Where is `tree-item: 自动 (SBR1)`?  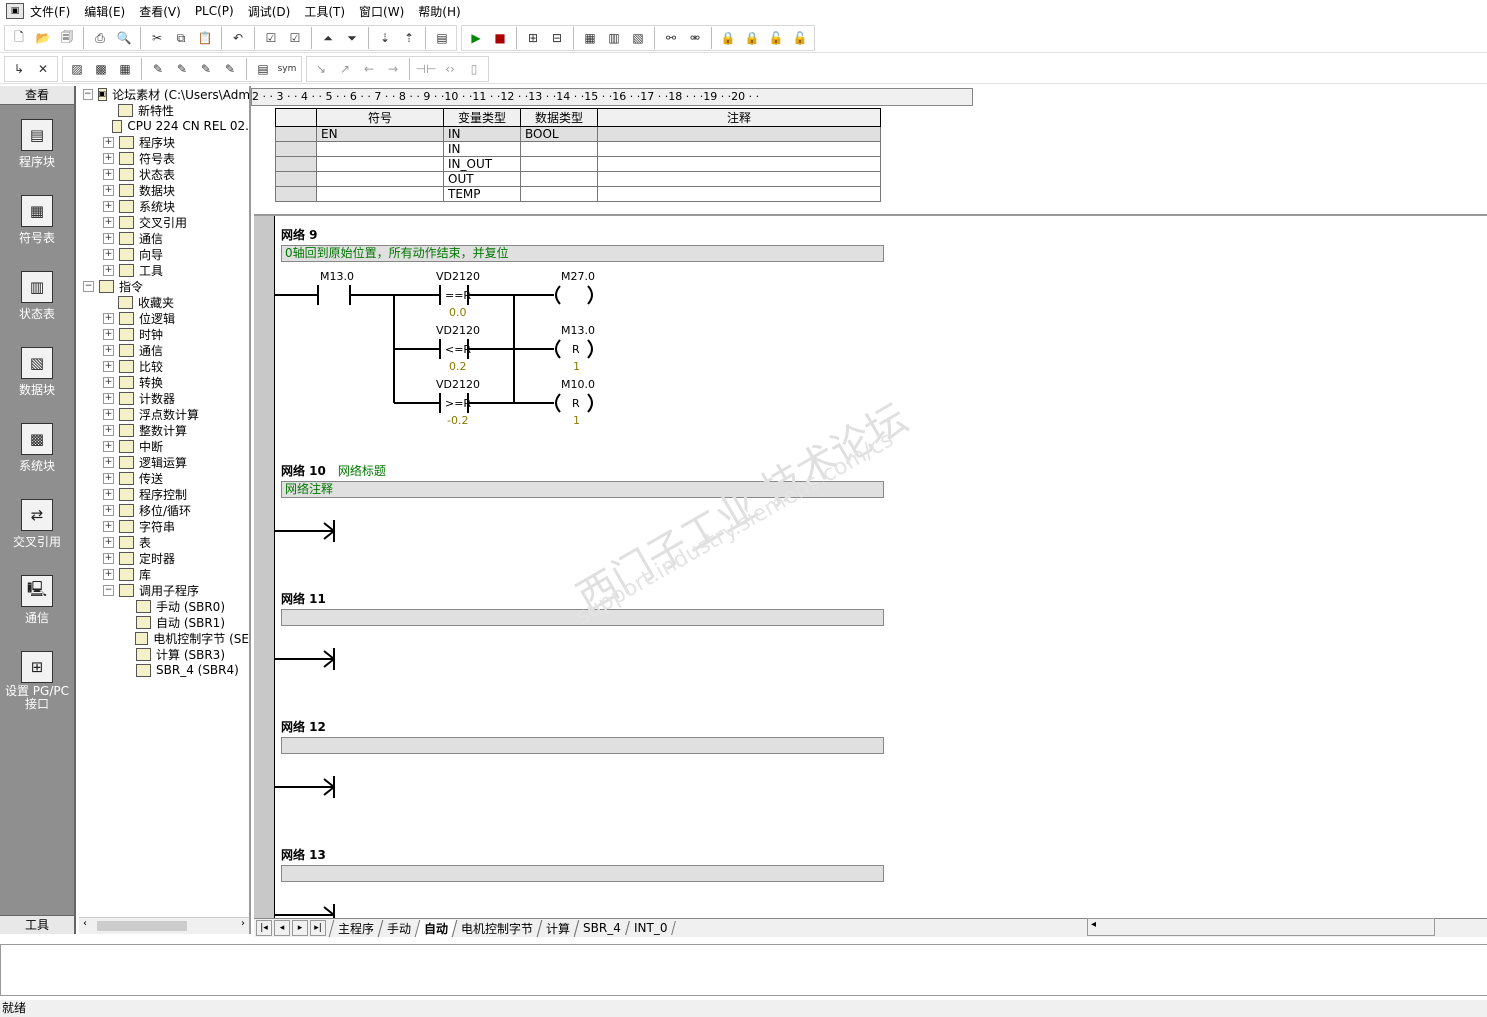 tree-item: 自动 (SBR1) is located at coordinates (164, 622).